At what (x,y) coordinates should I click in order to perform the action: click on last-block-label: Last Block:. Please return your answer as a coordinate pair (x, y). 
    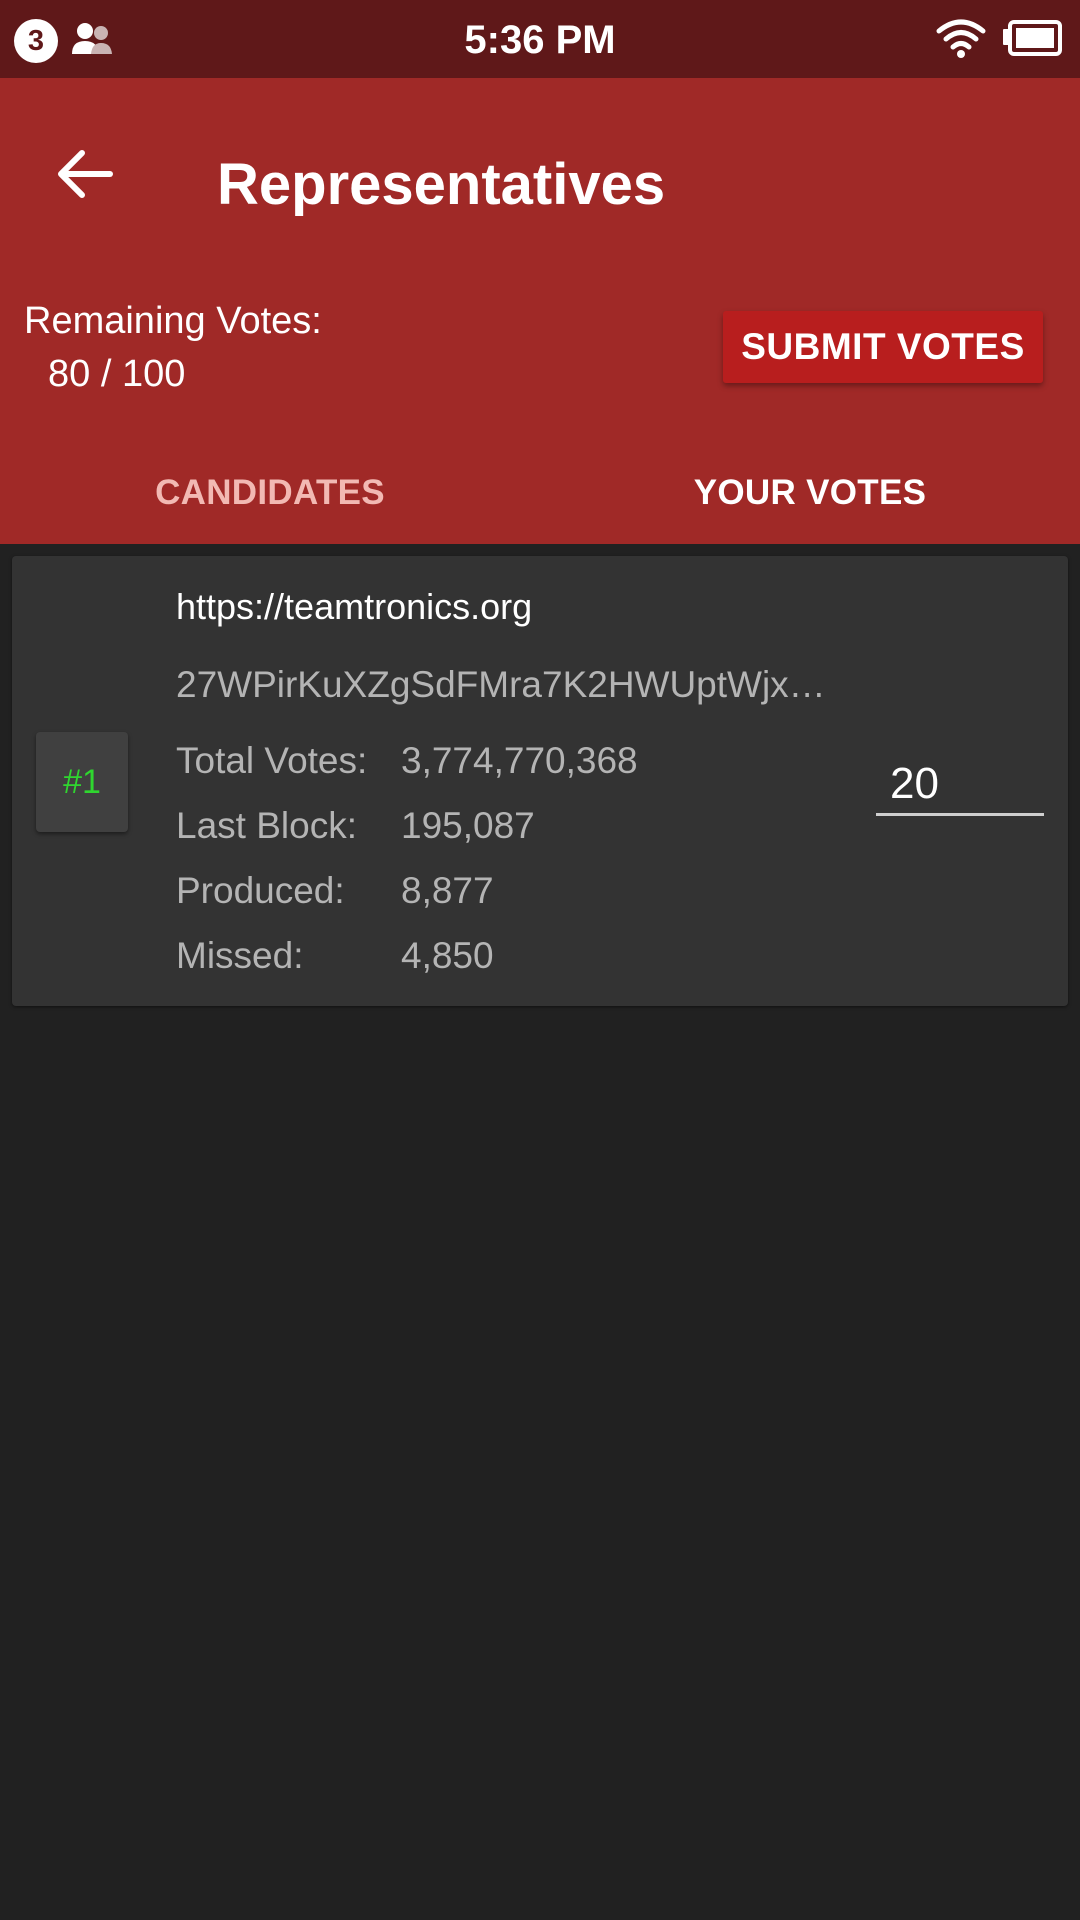
    Looking at the image, I should click on (266, 825).